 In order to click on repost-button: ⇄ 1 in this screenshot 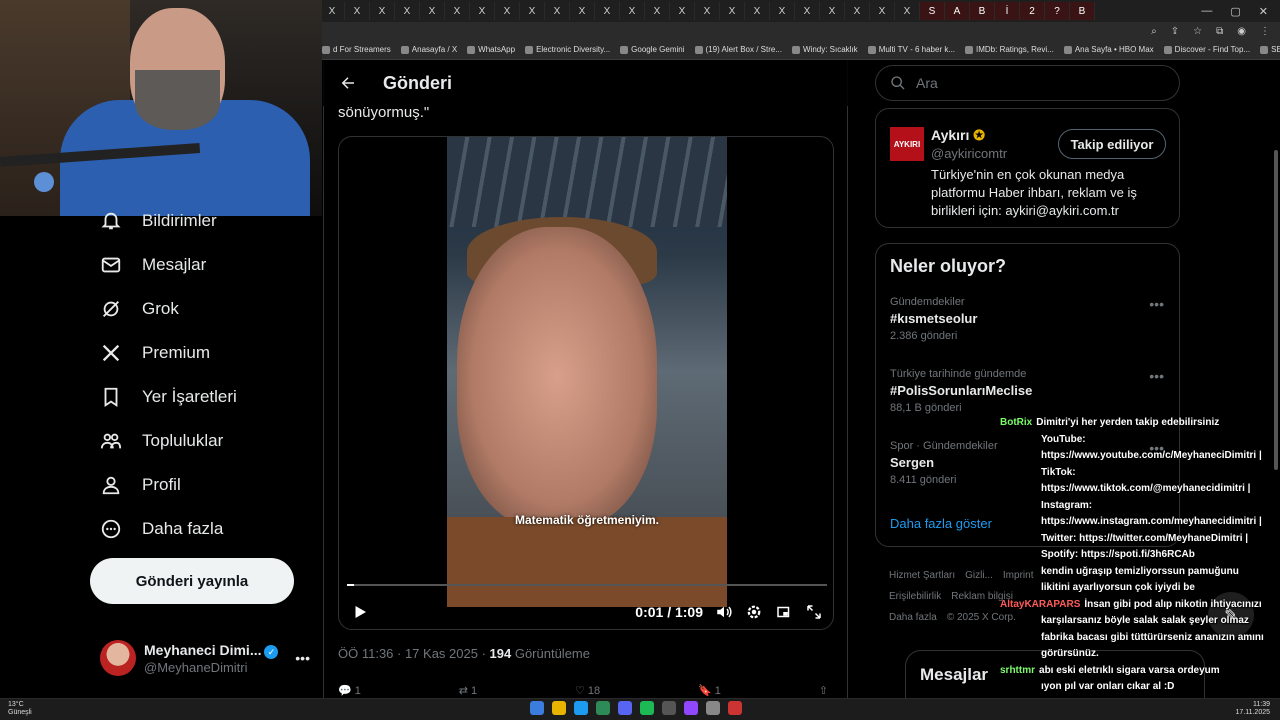, I will do `click(468, 690)`.